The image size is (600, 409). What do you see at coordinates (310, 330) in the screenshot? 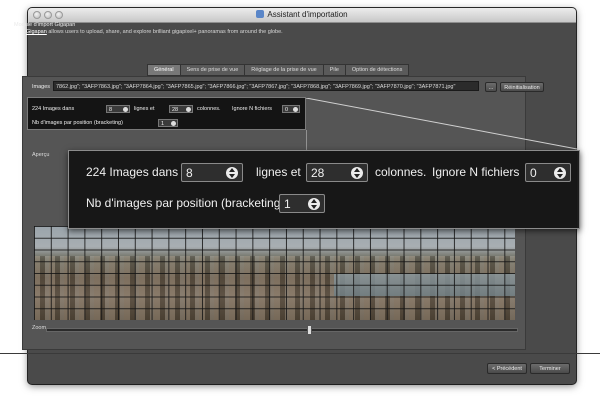
I see `zoom-slider-thumb` at bounding box center [310, 330].